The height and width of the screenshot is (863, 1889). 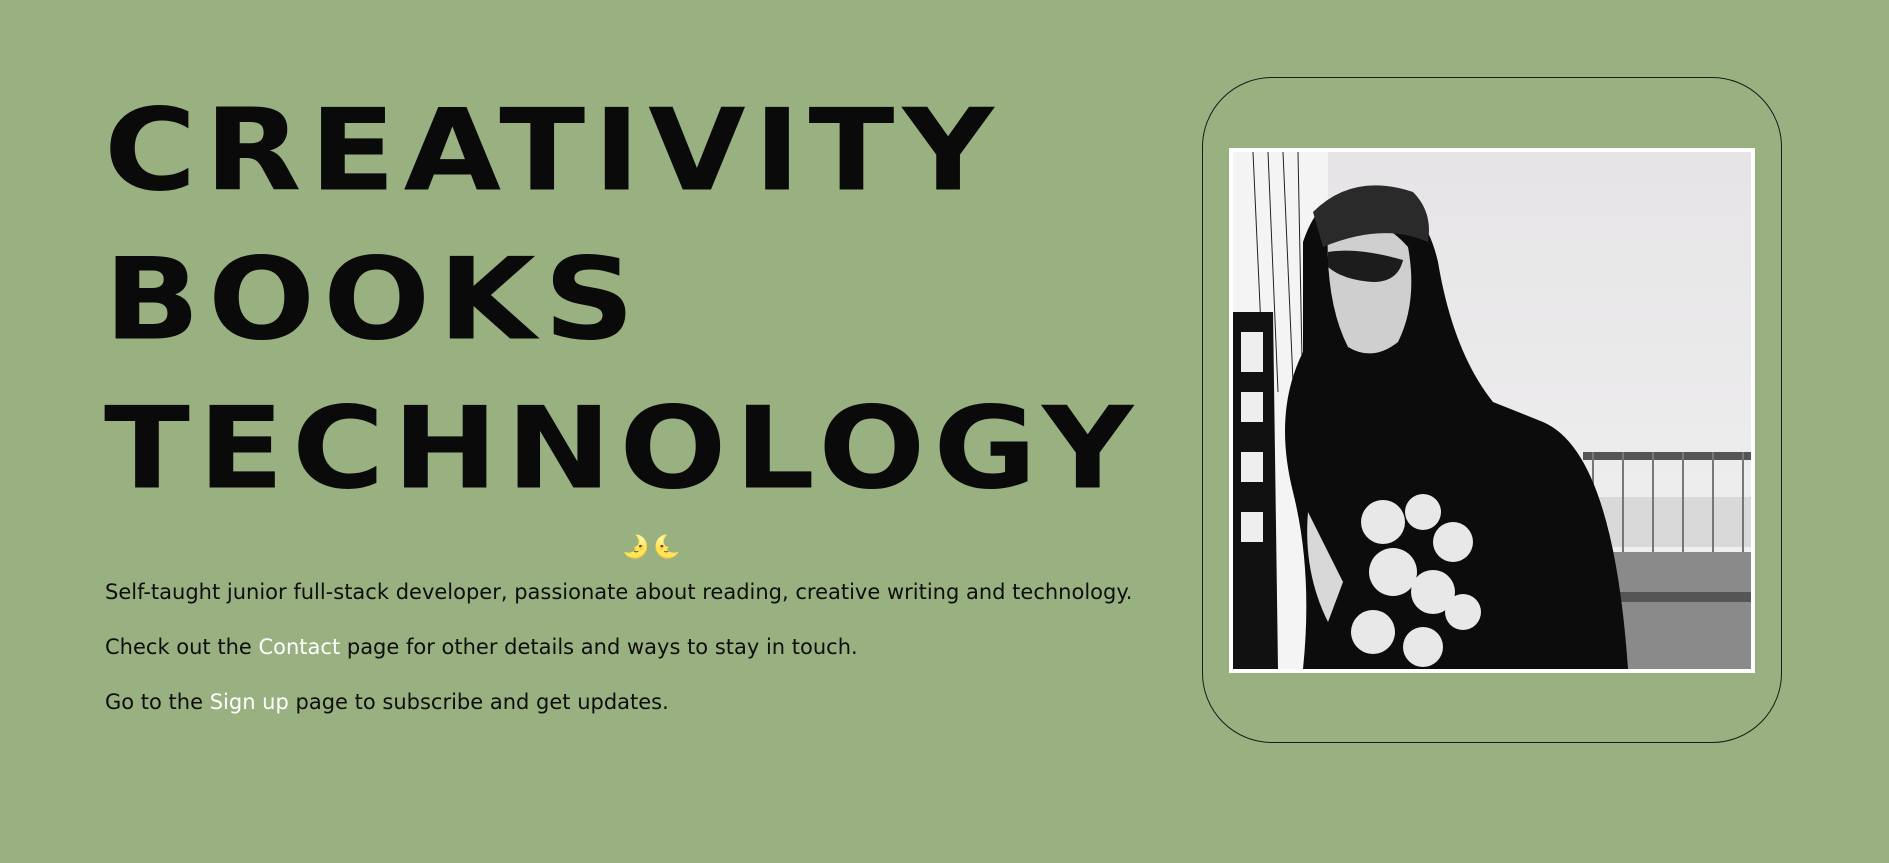 What do you see at coordinates (249, 702) in the screenshot?
I see `signup-link: Sign up` at bounding box center [249, 702].